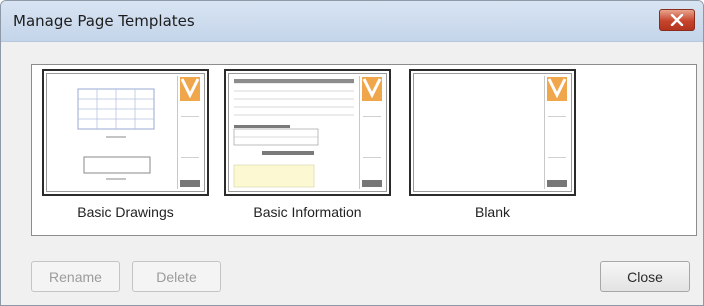 The image size is (704, 306). I want to click on template-label: Blank, so click(492, 212).